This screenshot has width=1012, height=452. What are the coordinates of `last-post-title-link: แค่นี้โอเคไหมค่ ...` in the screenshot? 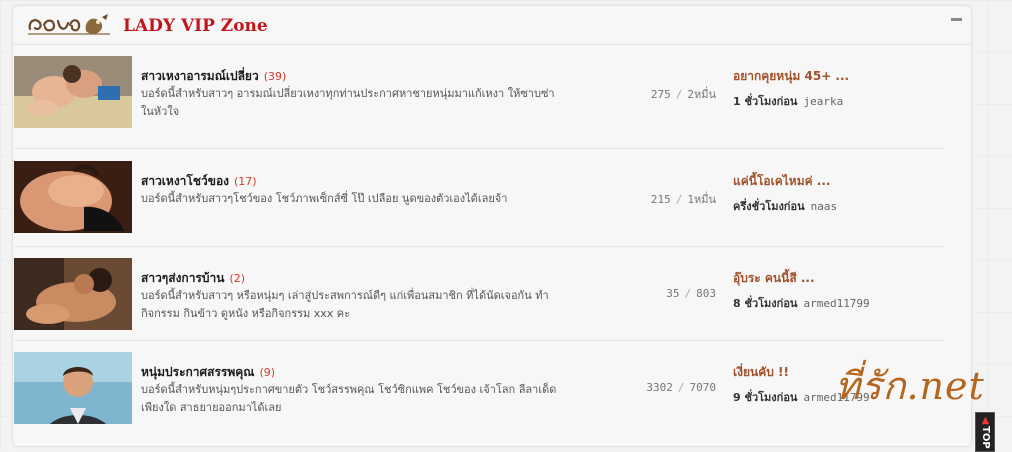 It's located at (838, 181).